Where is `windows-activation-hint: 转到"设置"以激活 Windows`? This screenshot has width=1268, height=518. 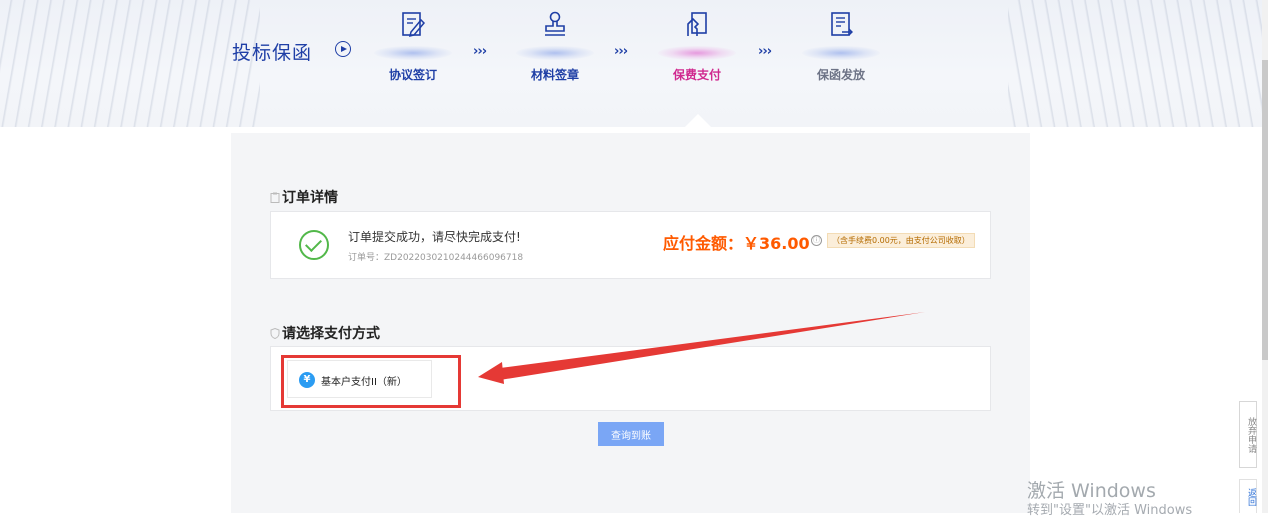
windows-activation-hint: 转到"设置"以激活 Windows is located at coordinates (1110, 510).